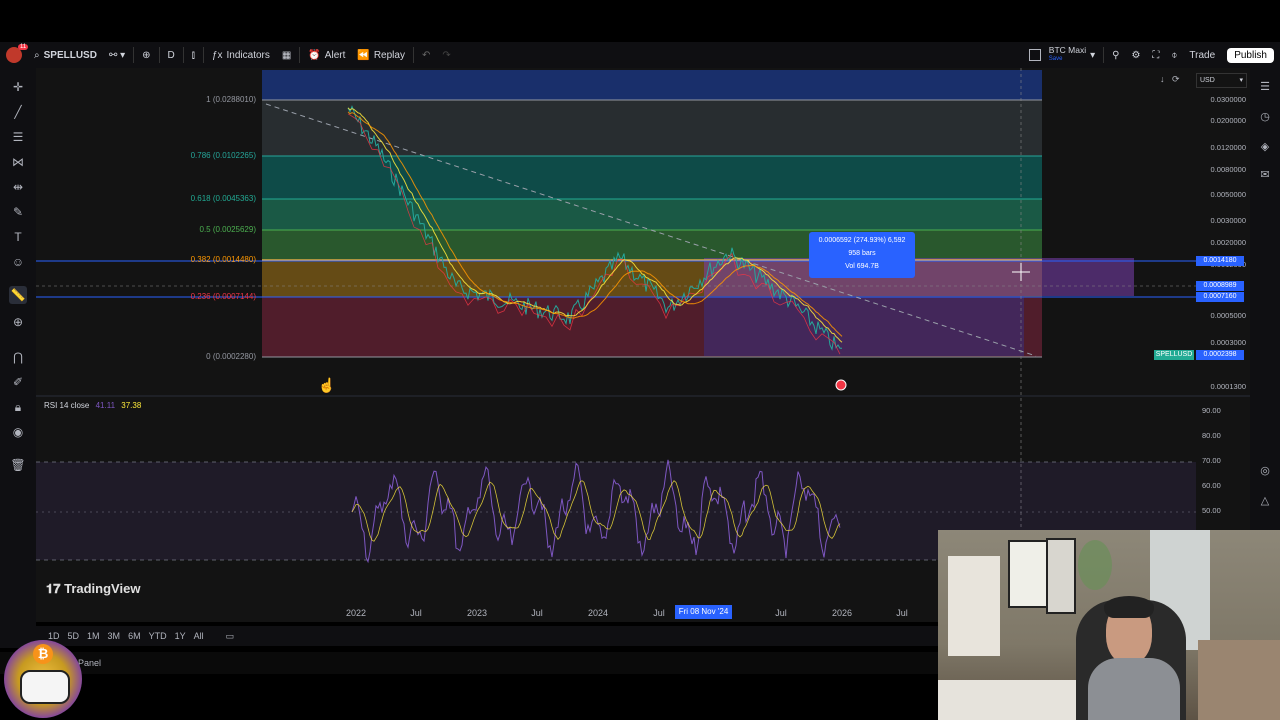  Describe the element at coordinates (1265, 116) in the screenshot. I see `alerts-panel-button: ◷` at that location.